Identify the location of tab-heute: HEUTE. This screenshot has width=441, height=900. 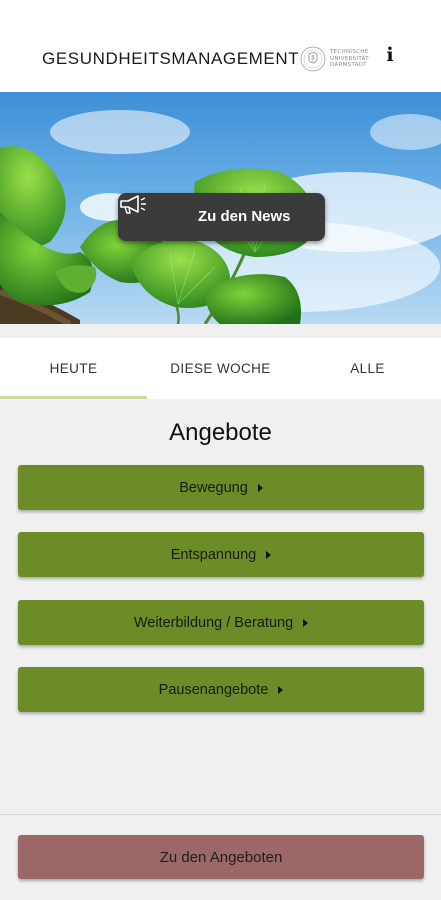
(73, 368).